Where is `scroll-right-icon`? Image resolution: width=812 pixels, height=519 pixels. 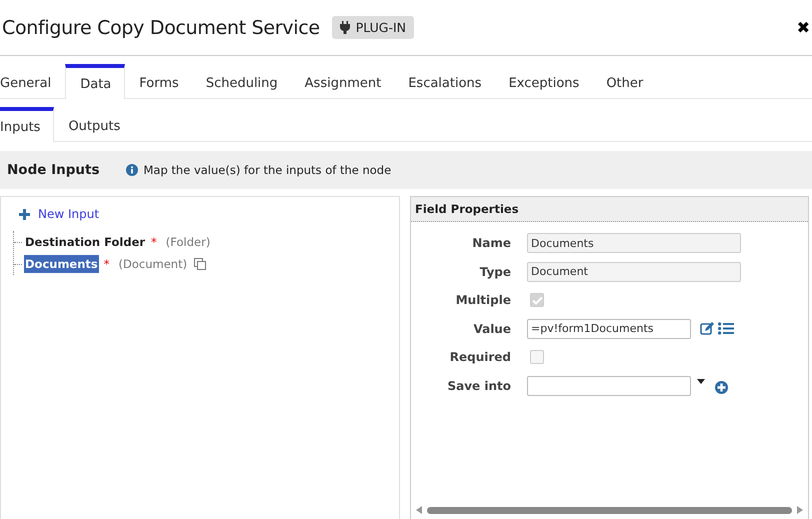 scroll-right-icon is located at coordinates (800, 510).